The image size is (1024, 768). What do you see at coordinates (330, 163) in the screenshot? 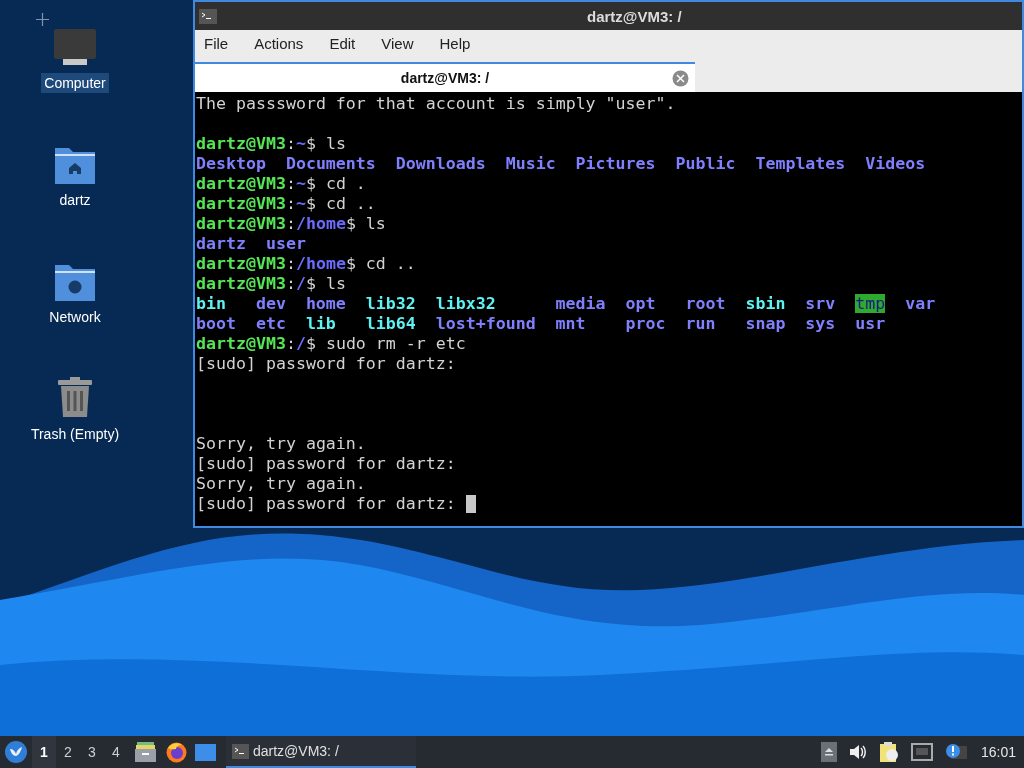
I see `directory-name: Documents` at bounding box center [330, 163].